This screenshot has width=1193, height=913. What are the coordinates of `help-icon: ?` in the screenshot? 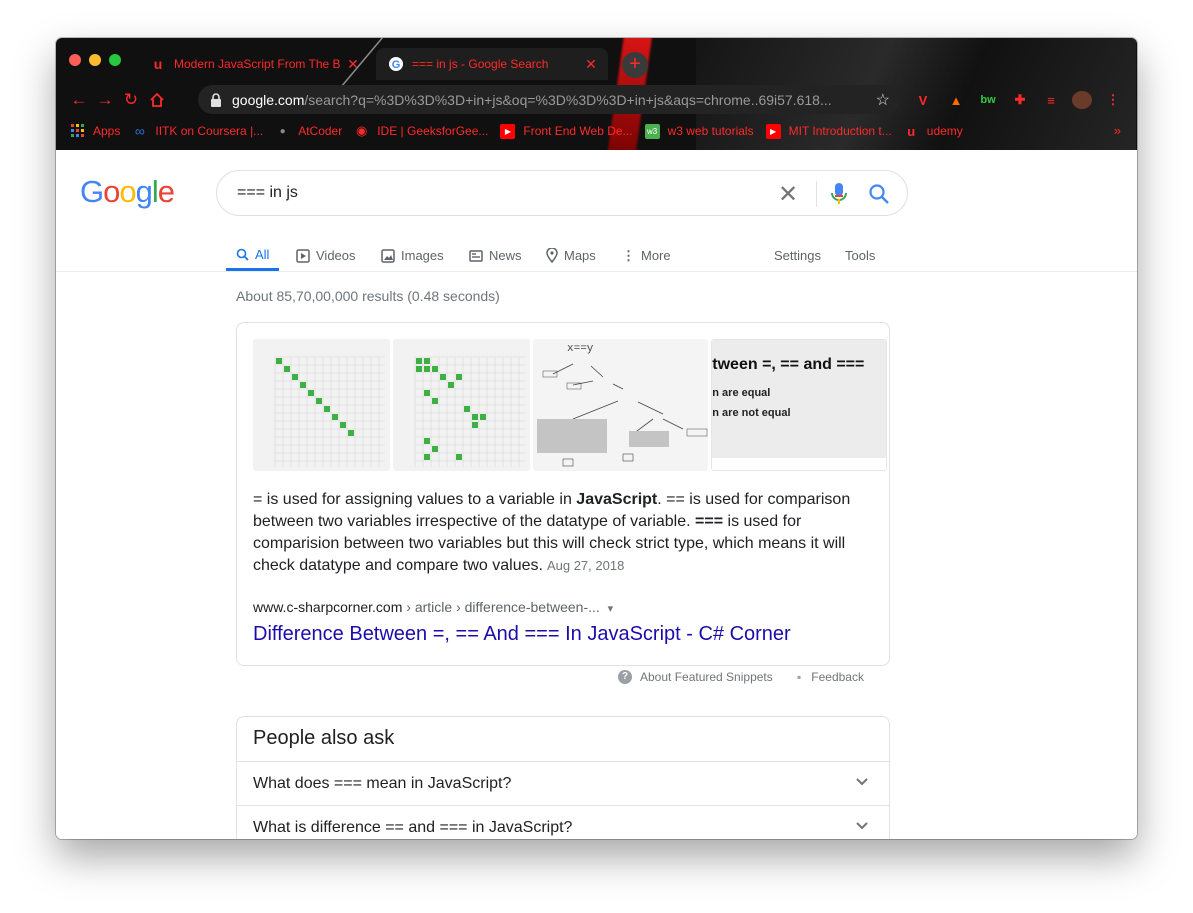 It's located at (625, 677).